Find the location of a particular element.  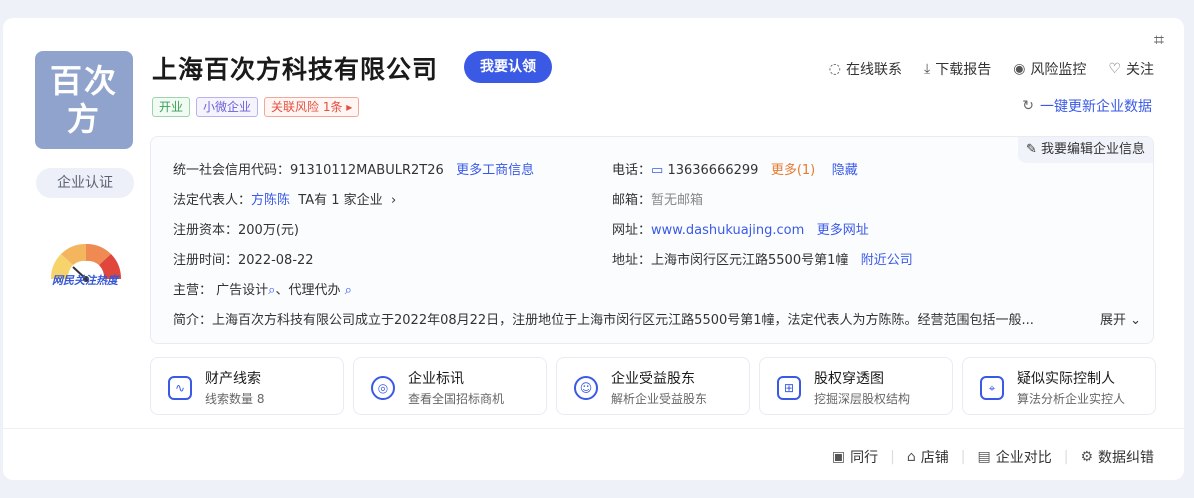

feature-card-shareholder: ☺ 企业受益股东 解析企业受益股东 is located at coordinates (653, 386).